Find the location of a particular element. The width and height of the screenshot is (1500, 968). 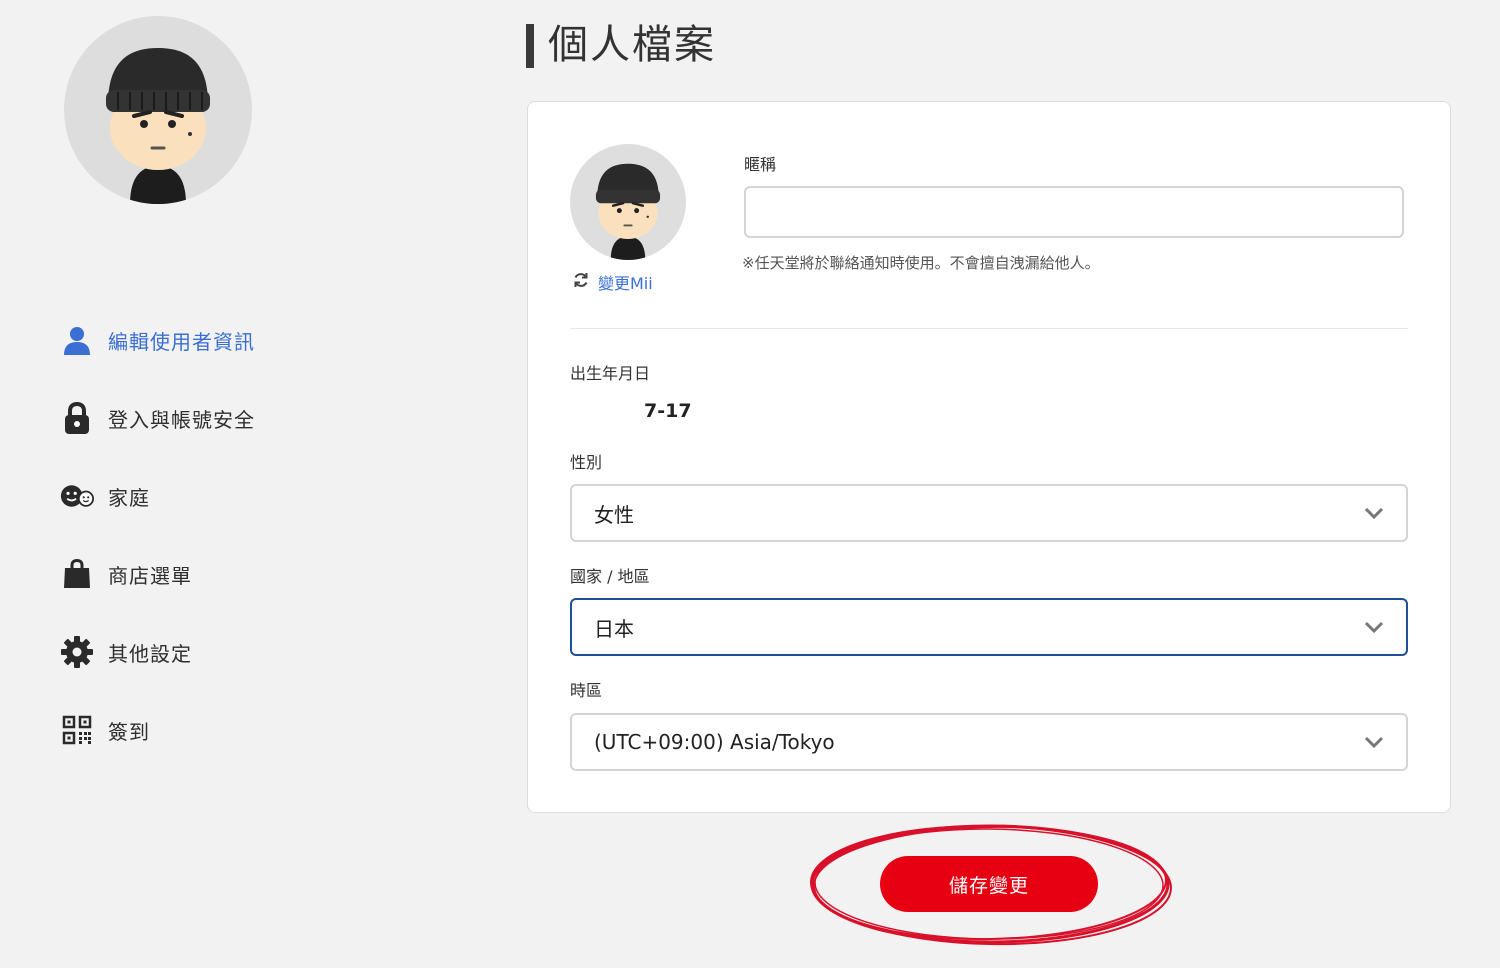

birthday-label: 出生年月日 is located at coordinates (610, 373).